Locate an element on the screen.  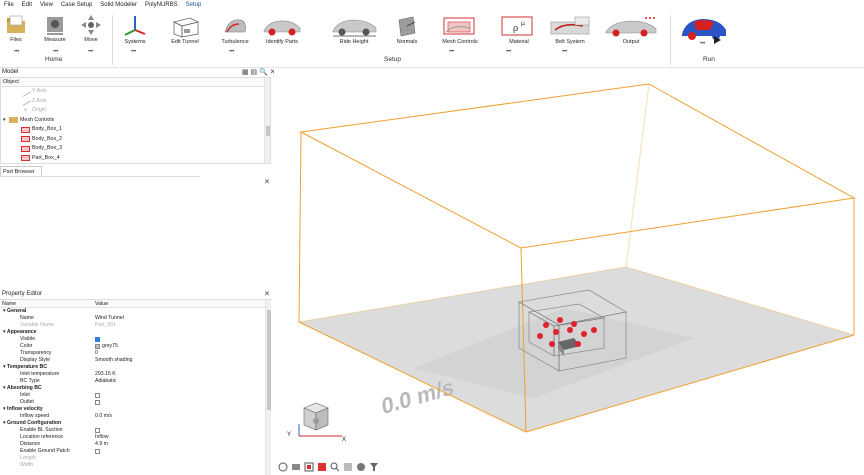
prop-inlet: Inlet is located at coordinates (135, 395).